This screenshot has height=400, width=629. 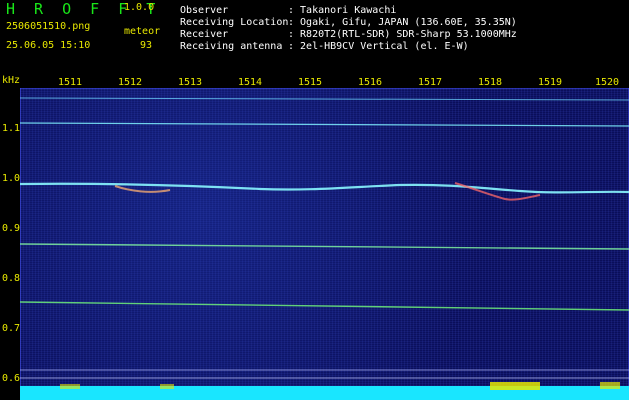 What do you see at coordinates (430, 82) in the screenshot?
I see `x-tick-label: 1517` at bounding box center [430, 82].